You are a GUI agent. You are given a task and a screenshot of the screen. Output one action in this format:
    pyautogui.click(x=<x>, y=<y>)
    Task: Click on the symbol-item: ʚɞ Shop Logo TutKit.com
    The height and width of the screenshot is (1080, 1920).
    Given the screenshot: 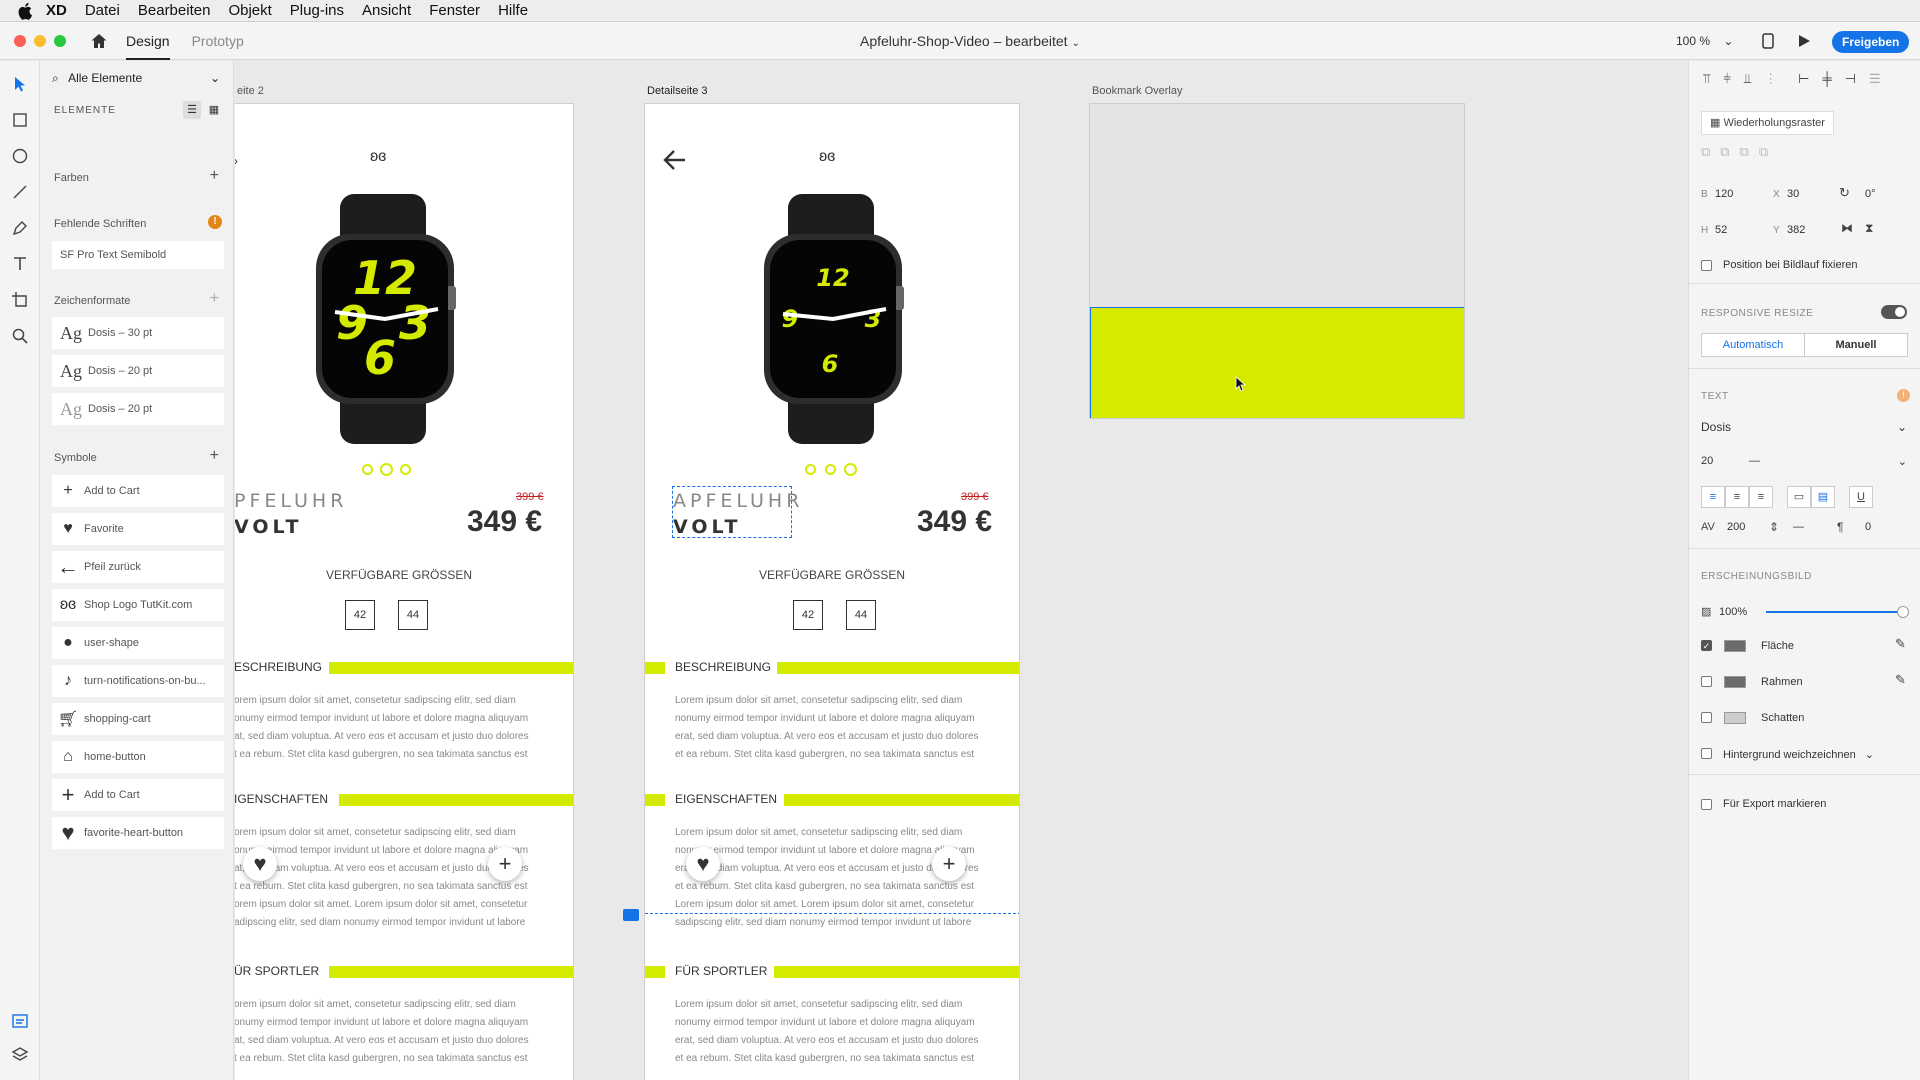 What is the action you would take?
    pyautogui.click(x=138, y=605)
    